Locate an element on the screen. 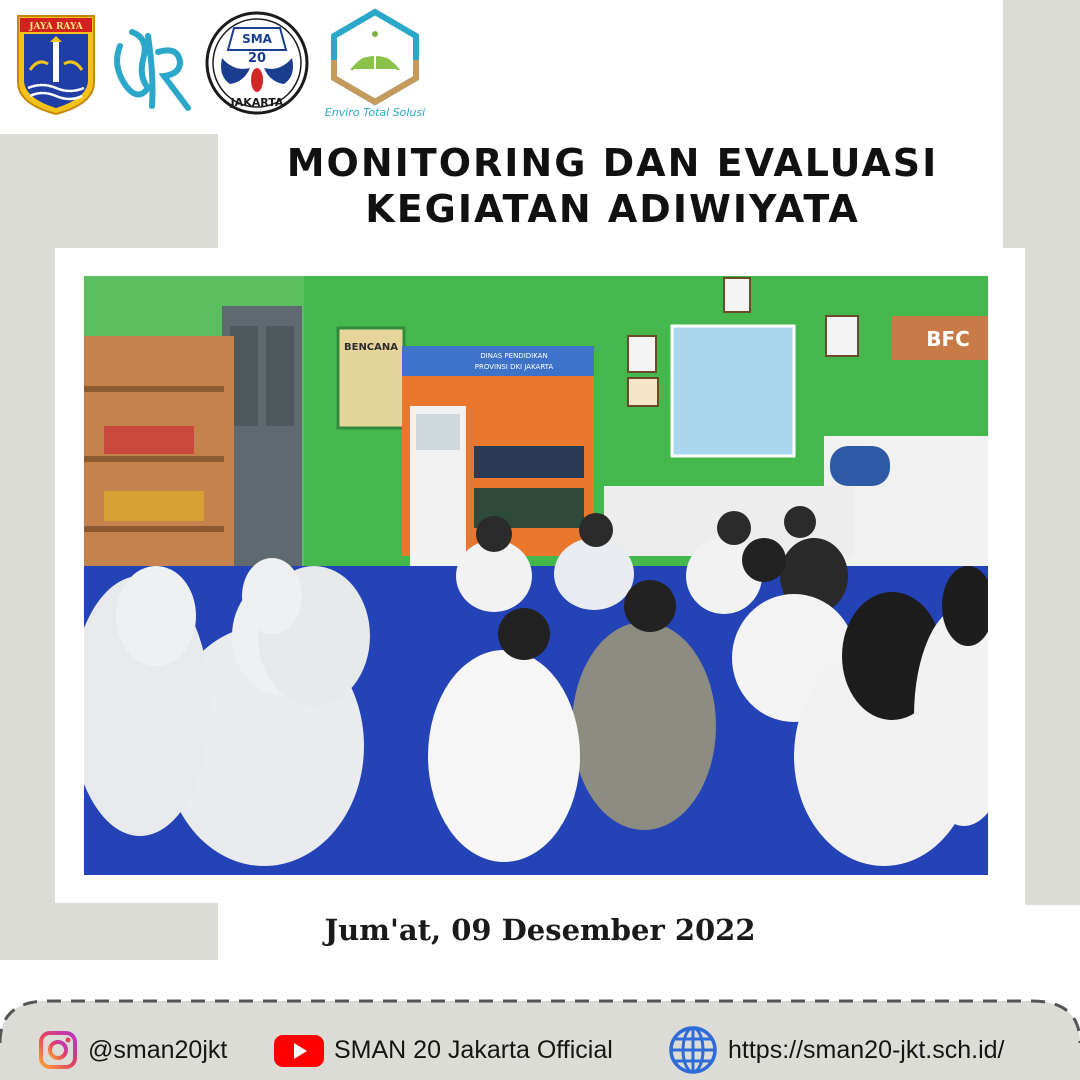 The height and width of the screenshot is (1080, 1080). enviro-text: Enviro Total Solusi is located at coordinates (375, 112).